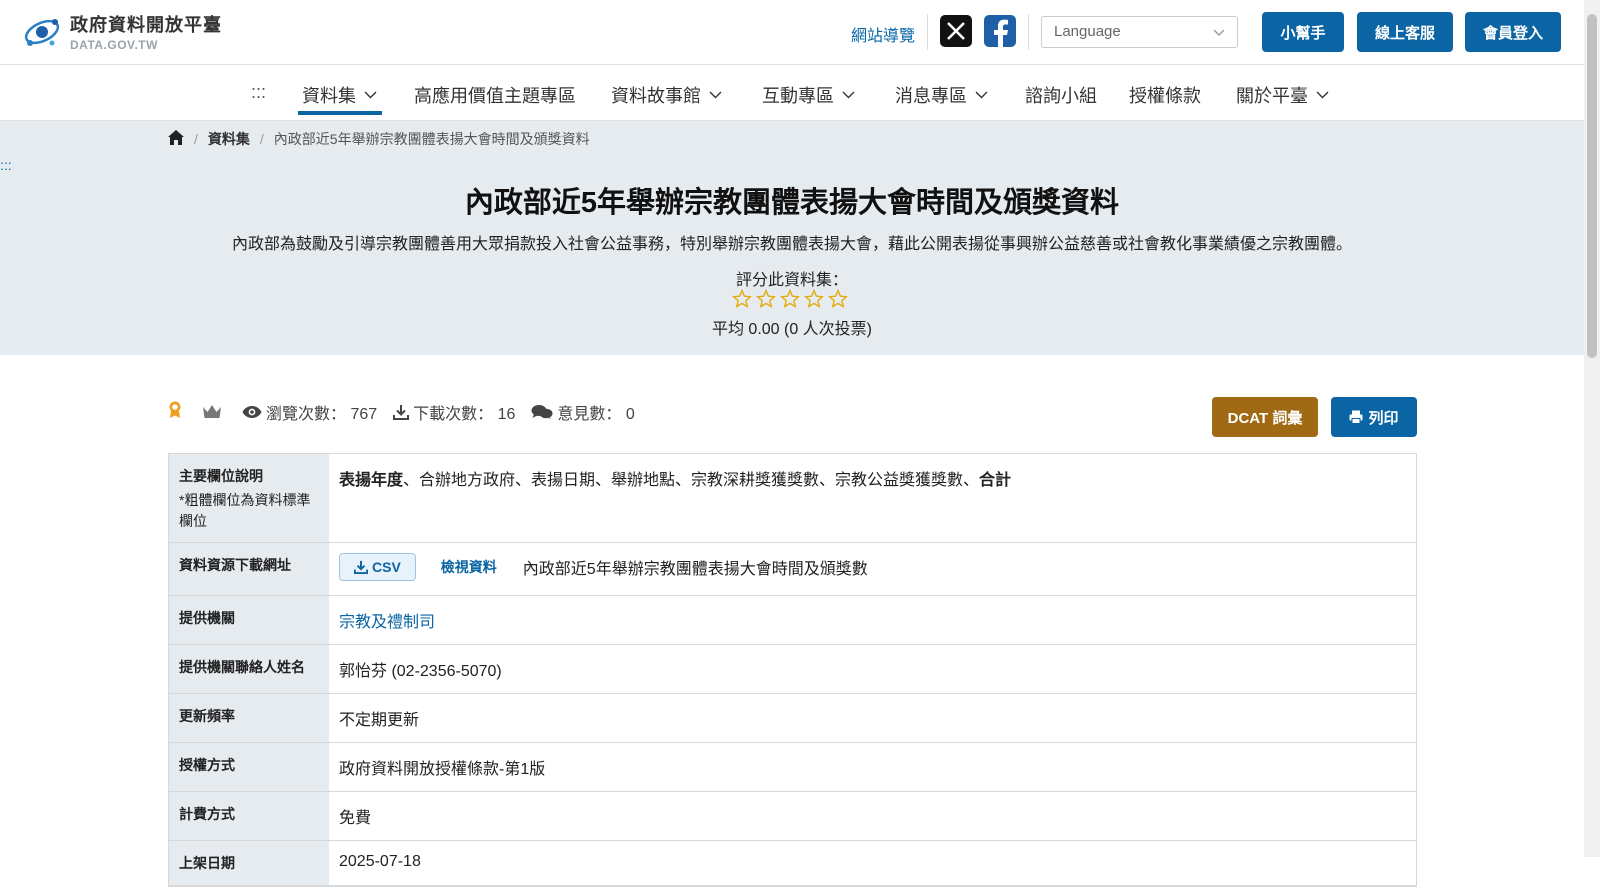 This screenshot has height=887, width=1600. Describe the element at coordinates (1592, 186) in the screenshot. I see `scrollbar-thumb` at that location.